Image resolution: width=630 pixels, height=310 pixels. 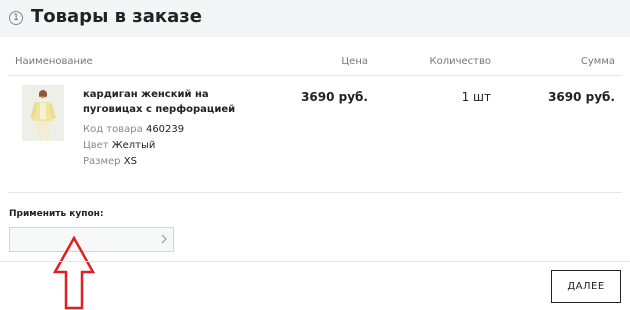 I want to click on chevron-right-icon, so click(x=164, y=239).